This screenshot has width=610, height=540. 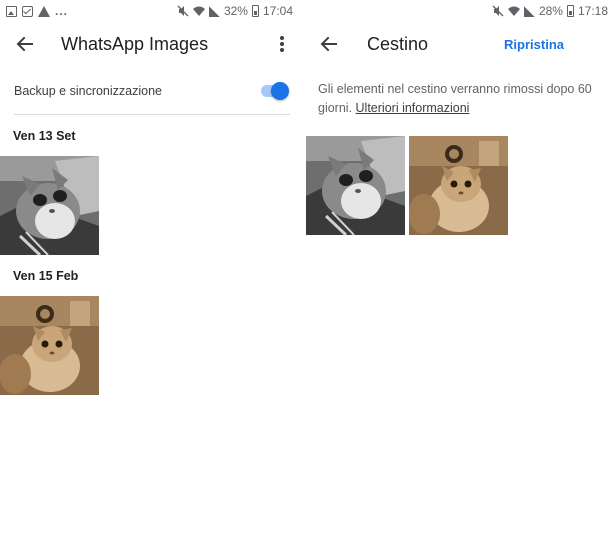 I want to click on page-title: Cestino, so click(x=398, y=44).